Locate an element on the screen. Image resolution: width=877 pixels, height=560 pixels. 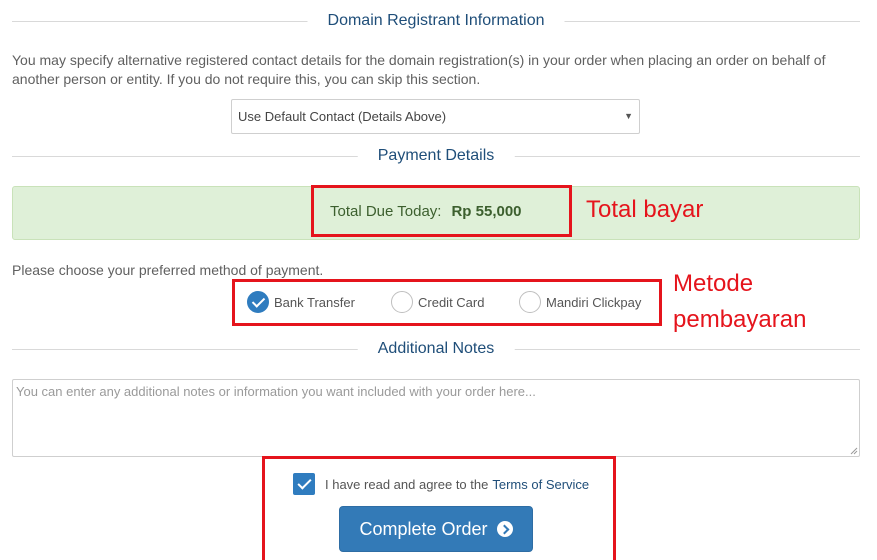
domain-registrant-header: Domain Registrant Information is located at coordinates (436, 21).